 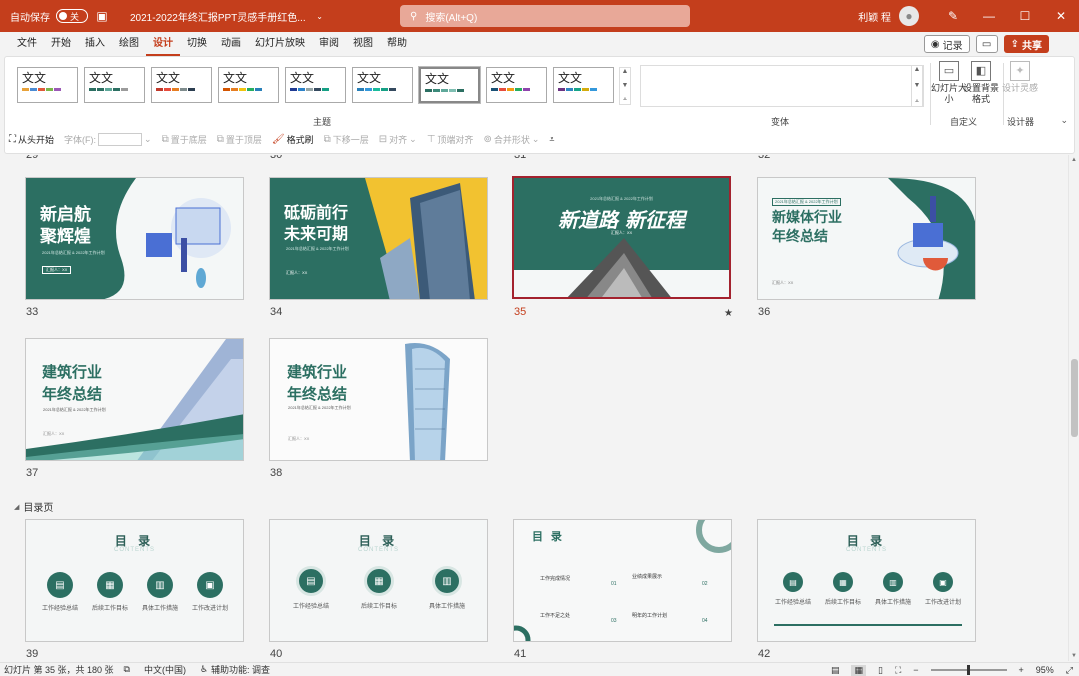 I want to click on format-background-button: ◧ 设置背景格式, so click(x=981, y=83).